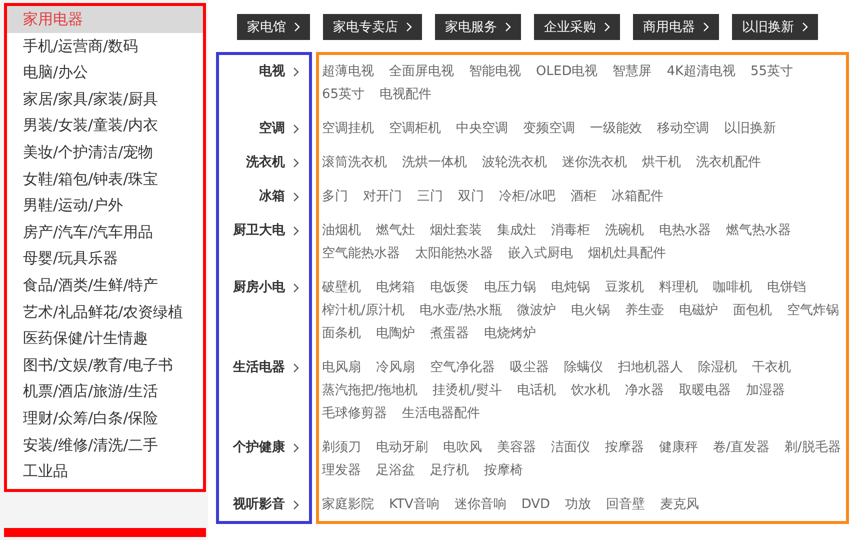  I want to click on subcategory-link: 回音壁, so click(626, 504).